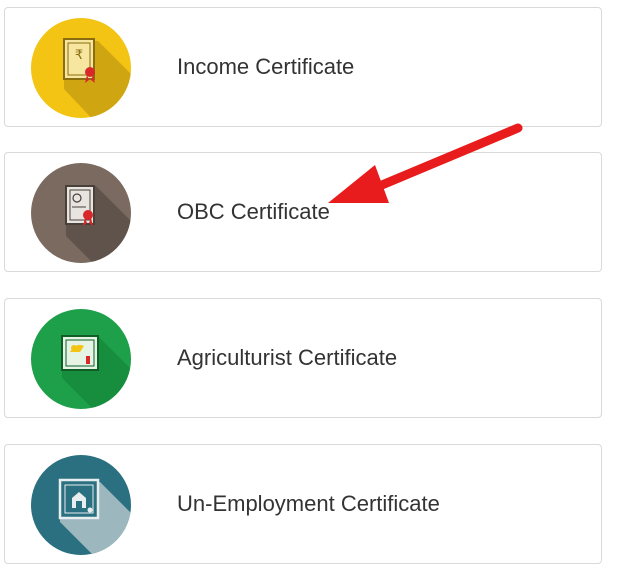  Describe the element at coordinates (81, 359) in the screenshot. I see `agriculturist-certificate-icon` at that location.